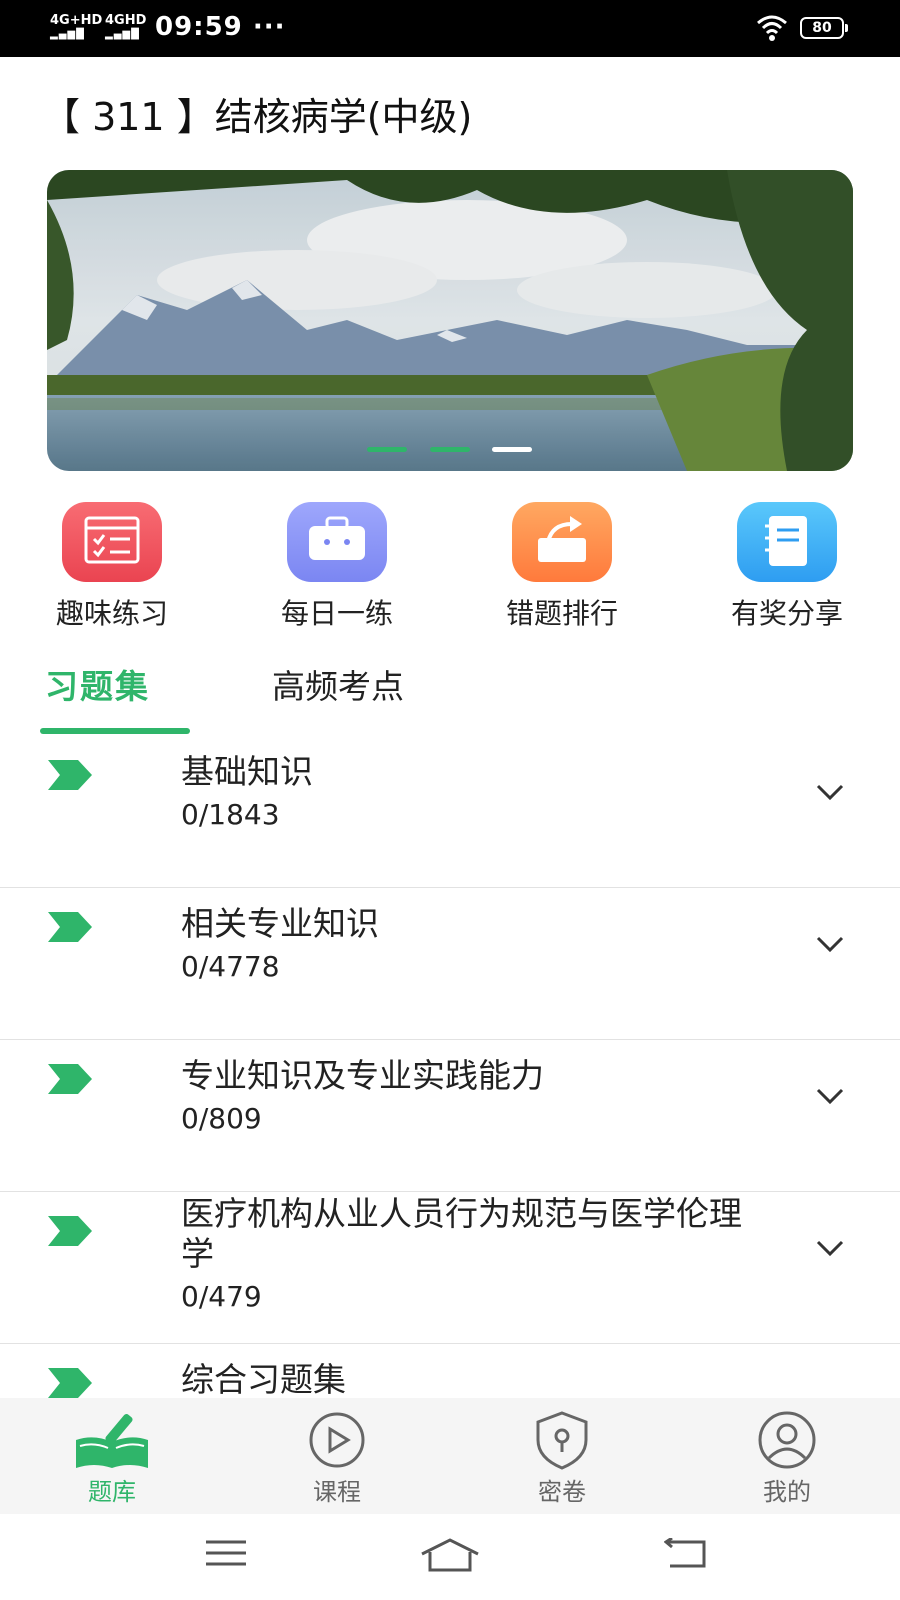 The height and width of the screenshot is (1600, 900). I want to click on battery-level: 80, so click(822, 28).